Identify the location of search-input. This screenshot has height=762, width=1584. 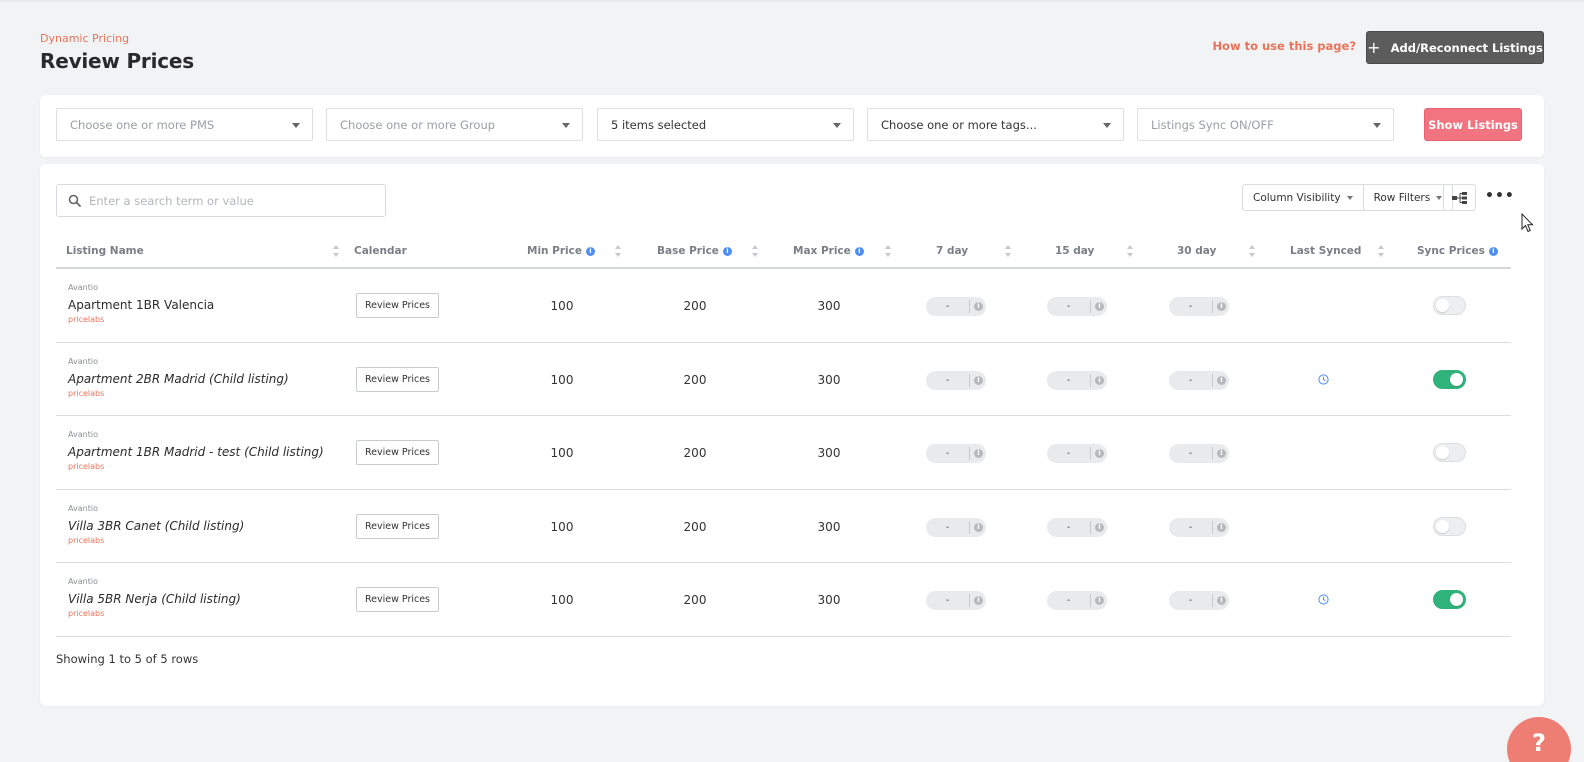
(231, 200).